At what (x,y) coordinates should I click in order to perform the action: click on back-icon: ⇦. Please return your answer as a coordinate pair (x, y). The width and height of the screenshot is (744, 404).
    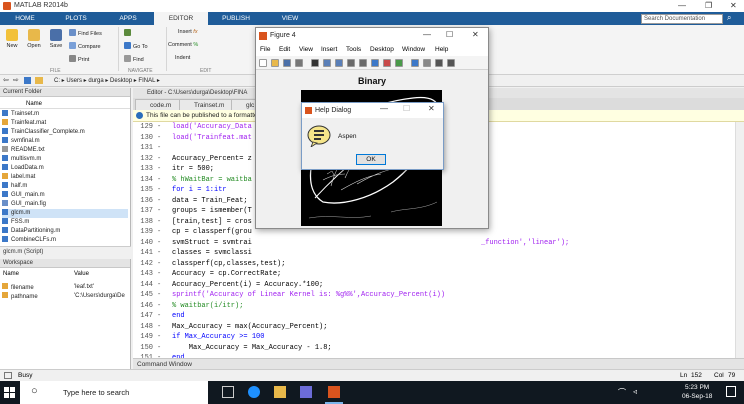
    Looking at the image, I should click on (6, 80).